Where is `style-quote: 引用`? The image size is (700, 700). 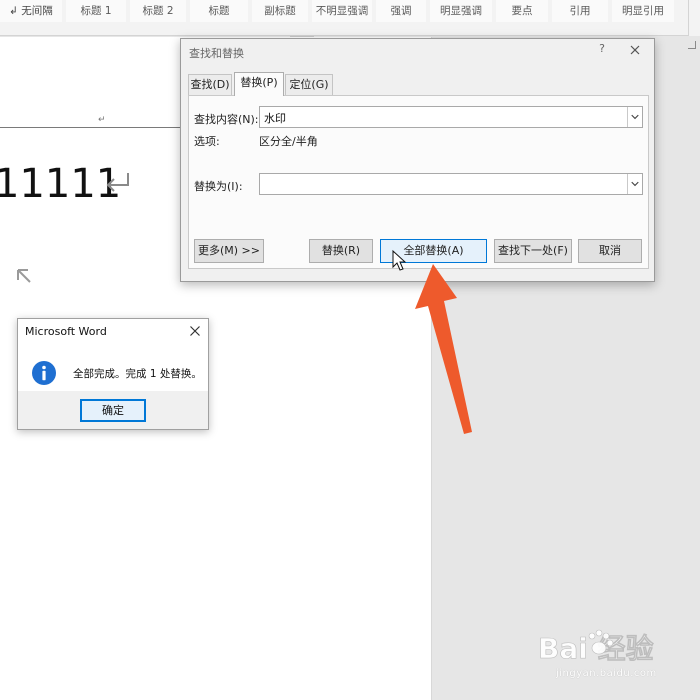
style-quote: 引用 is located at coordinates (580, 11).